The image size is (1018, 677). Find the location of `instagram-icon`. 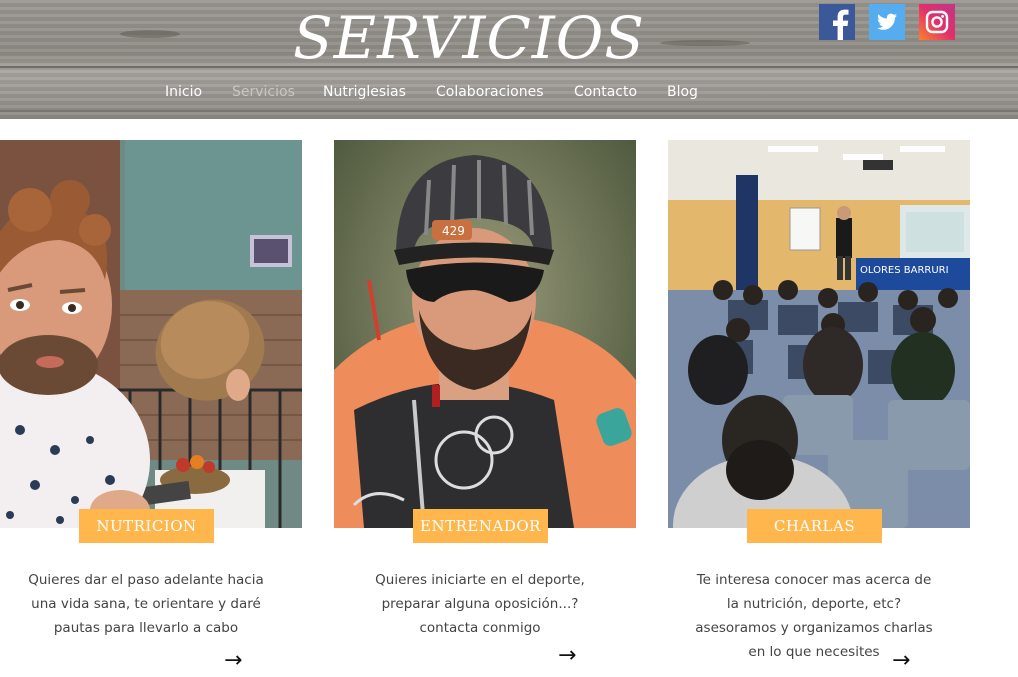

instagram-icon is located at coordinates (937, 22).